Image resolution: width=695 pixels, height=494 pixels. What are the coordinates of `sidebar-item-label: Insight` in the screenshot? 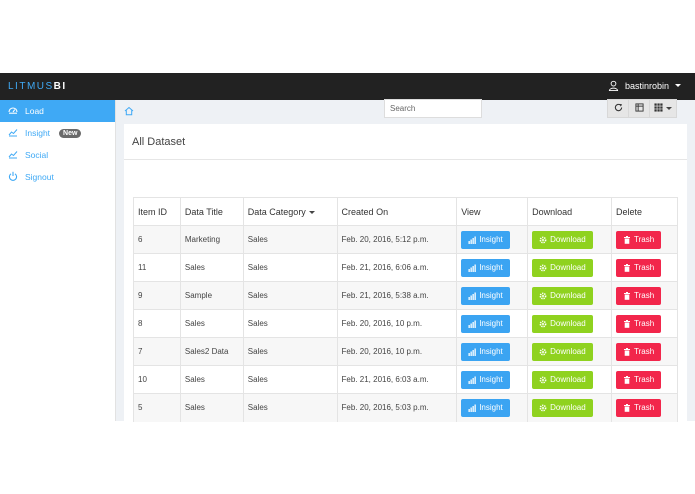 It's located at (38, 133).